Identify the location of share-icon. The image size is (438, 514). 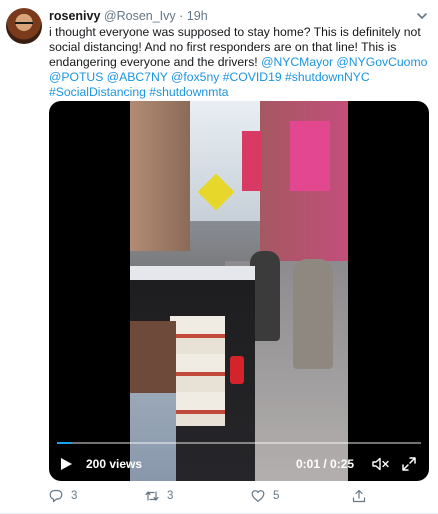
(359, 496).